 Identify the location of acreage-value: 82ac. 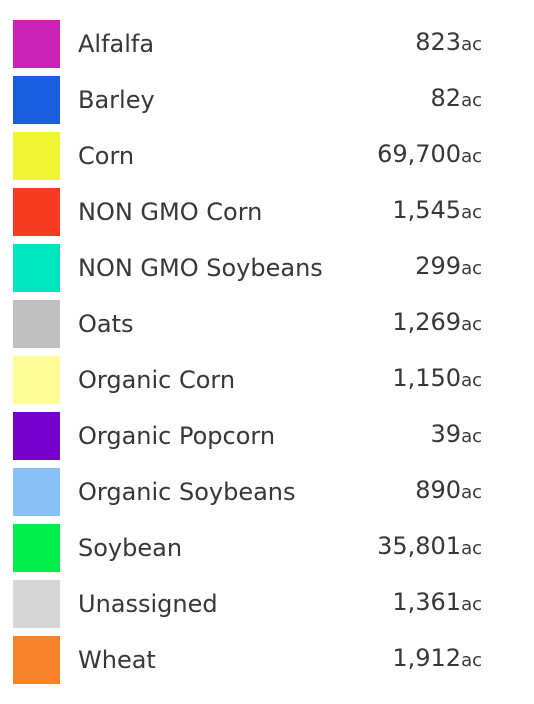
(456, 99).